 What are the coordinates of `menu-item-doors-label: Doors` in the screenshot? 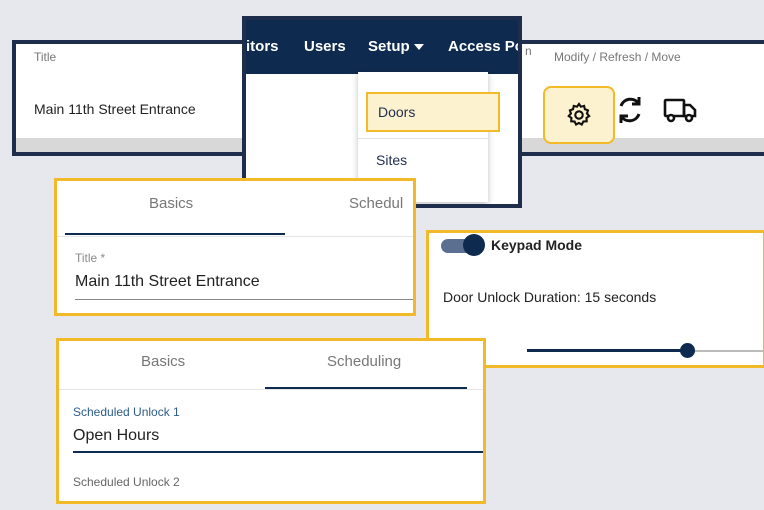 It's located at (397, 112).